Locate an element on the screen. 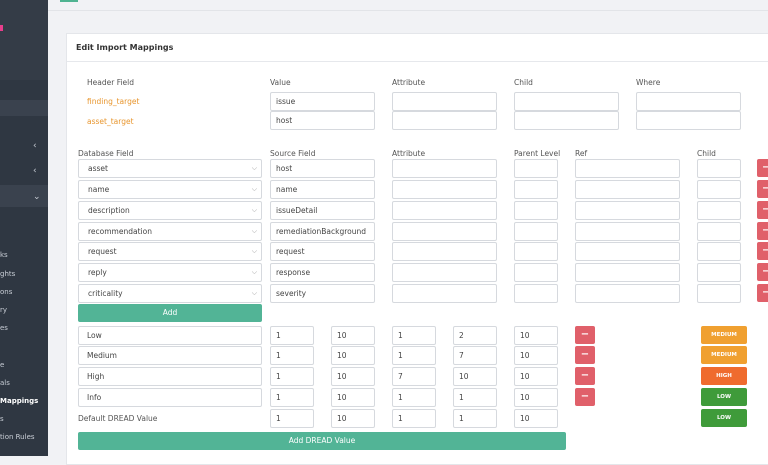 Image resolution: width=768 pixels, height=465 pixels. source-field-input: issueDetail is located at coordinates (322, 210).